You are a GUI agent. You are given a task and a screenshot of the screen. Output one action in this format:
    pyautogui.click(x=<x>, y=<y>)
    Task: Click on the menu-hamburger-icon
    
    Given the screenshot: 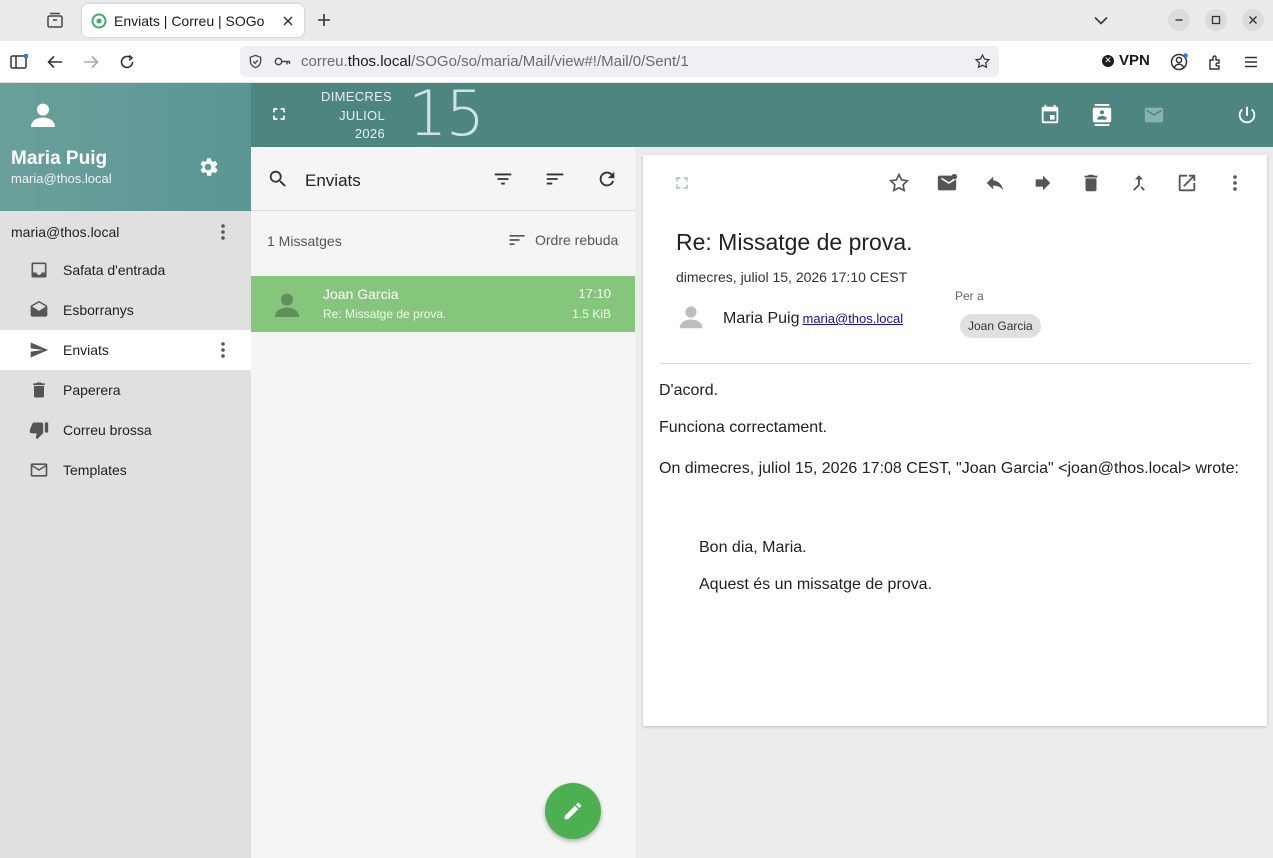 What is the action you would take?
    pyautogui.click(x=1251, y=62)
    